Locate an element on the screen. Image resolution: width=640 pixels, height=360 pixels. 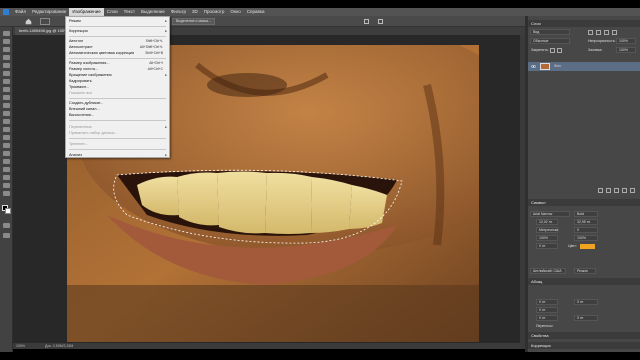
space-before-field: 0 пт is located at coordinates (547, 318).